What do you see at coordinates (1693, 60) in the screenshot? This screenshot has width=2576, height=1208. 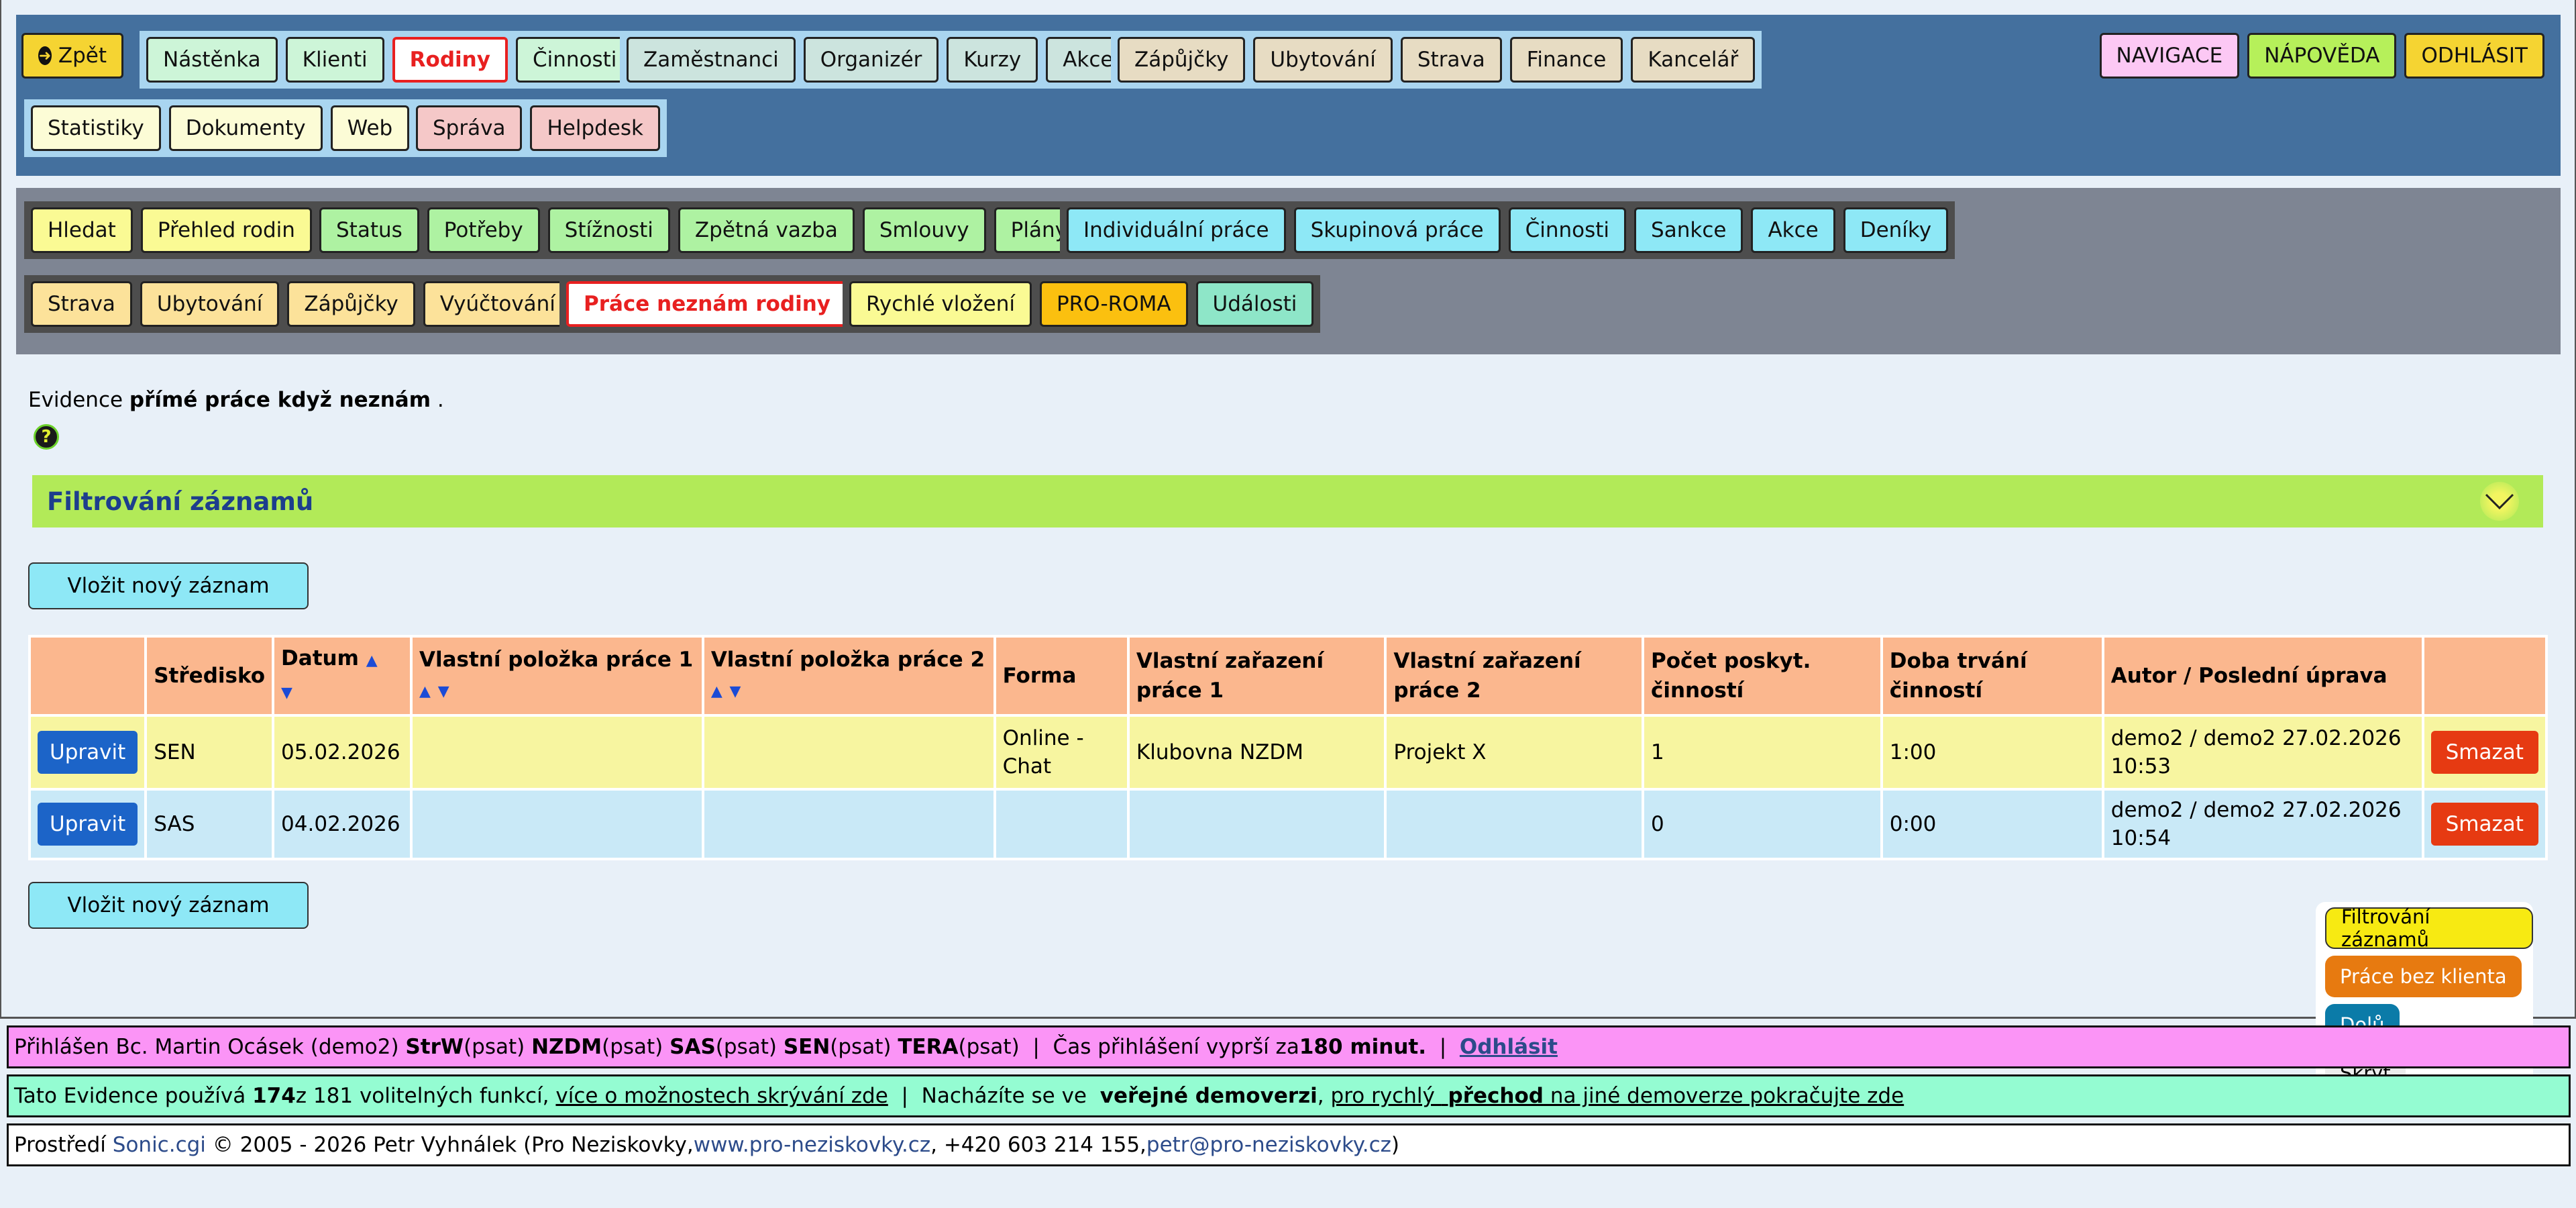 I see `nav-item-kancelar: Kancelář` at bounding box center [1693, 60].